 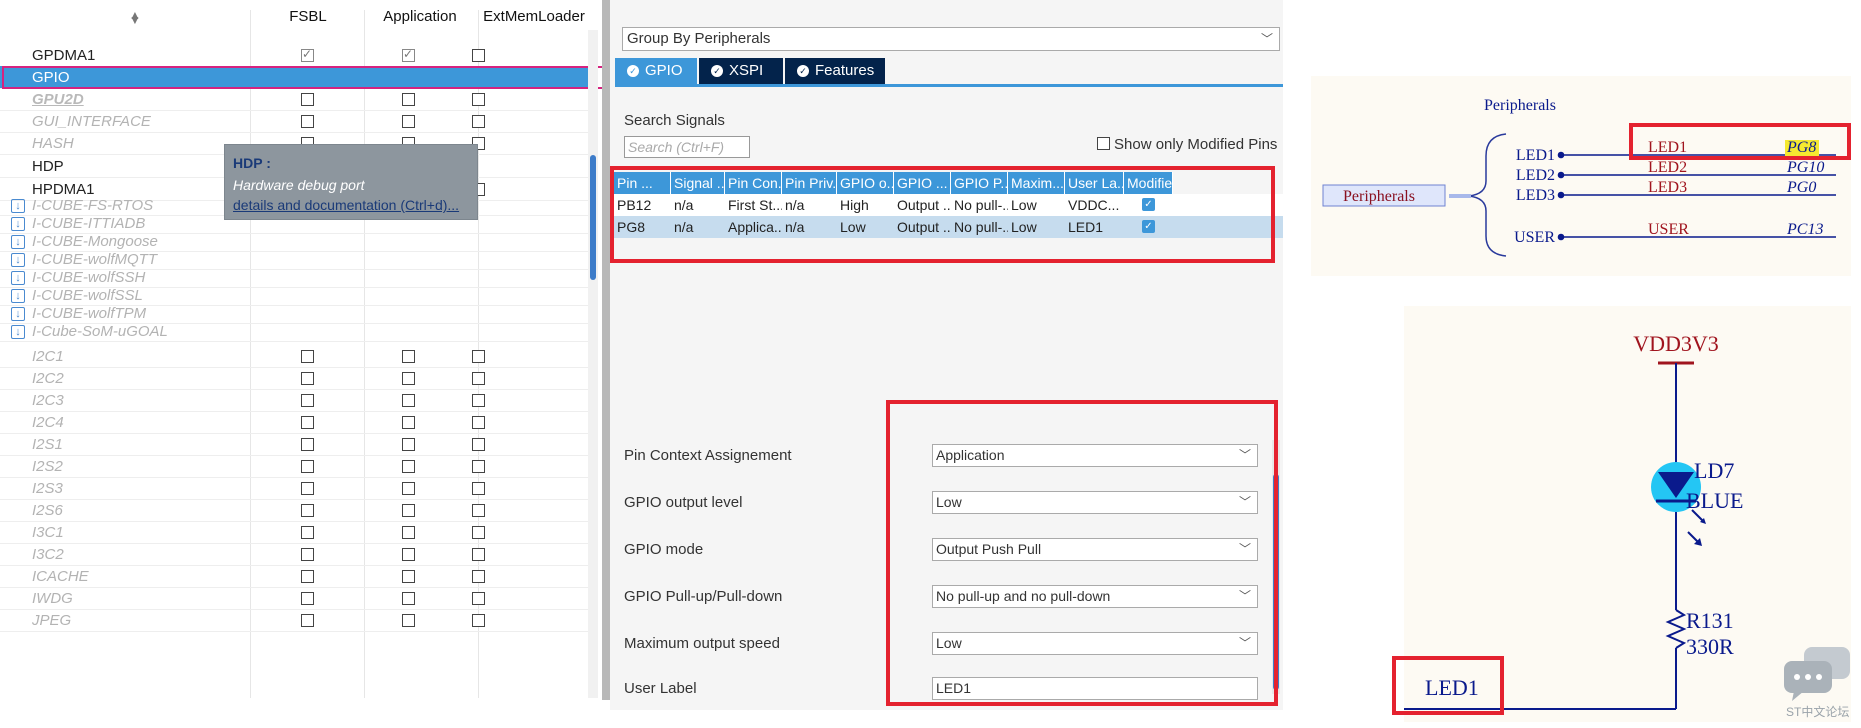 I want to click on annotation-box-led1-net, so click(x=1740, y=141).